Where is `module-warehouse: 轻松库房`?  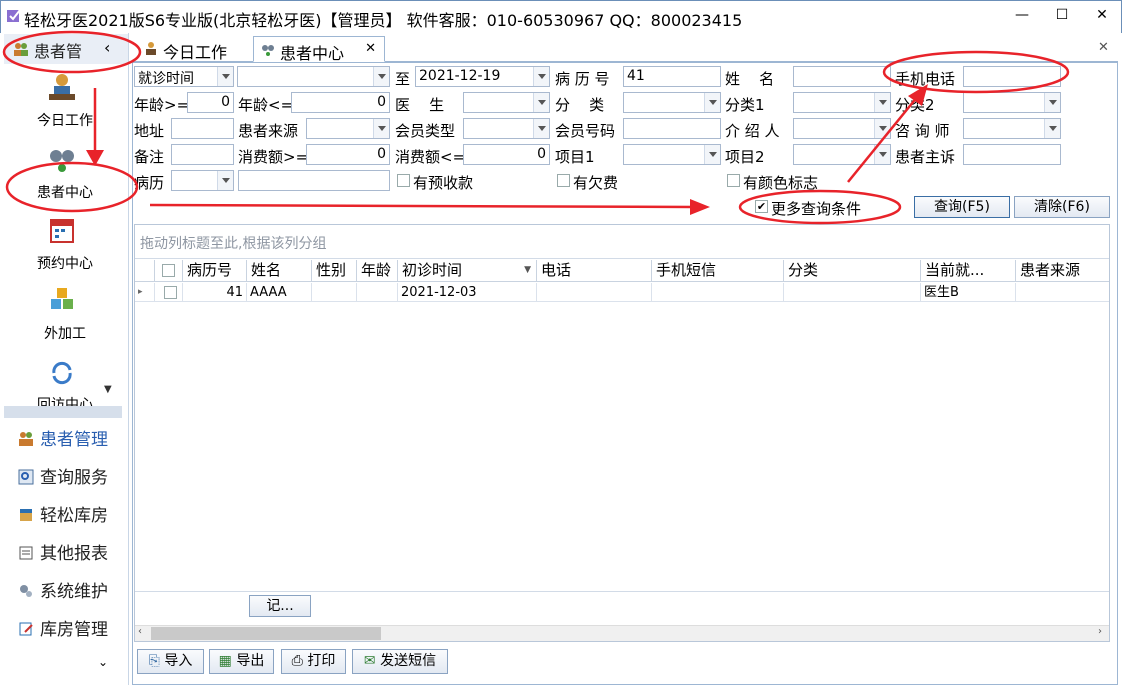 module-warehouse: 轻松库房 is located at coordinates (63, 514).